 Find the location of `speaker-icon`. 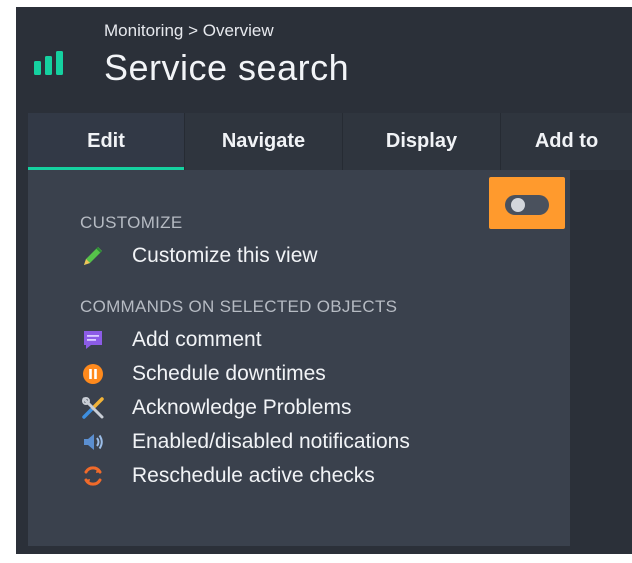

speaker-icon is located at coordinates (93, 442).